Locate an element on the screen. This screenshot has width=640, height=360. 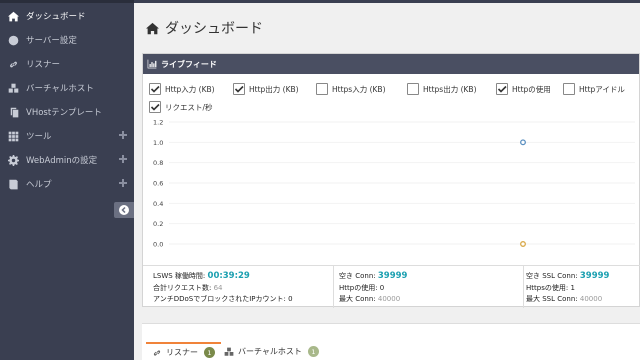
tab-label: リスナー is located at coordinates (182, 352).